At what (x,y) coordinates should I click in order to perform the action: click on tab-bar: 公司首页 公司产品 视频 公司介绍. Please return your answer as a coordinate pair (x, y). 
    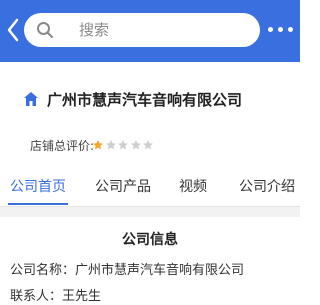
    Looking at the image, I should click on (150, 188).